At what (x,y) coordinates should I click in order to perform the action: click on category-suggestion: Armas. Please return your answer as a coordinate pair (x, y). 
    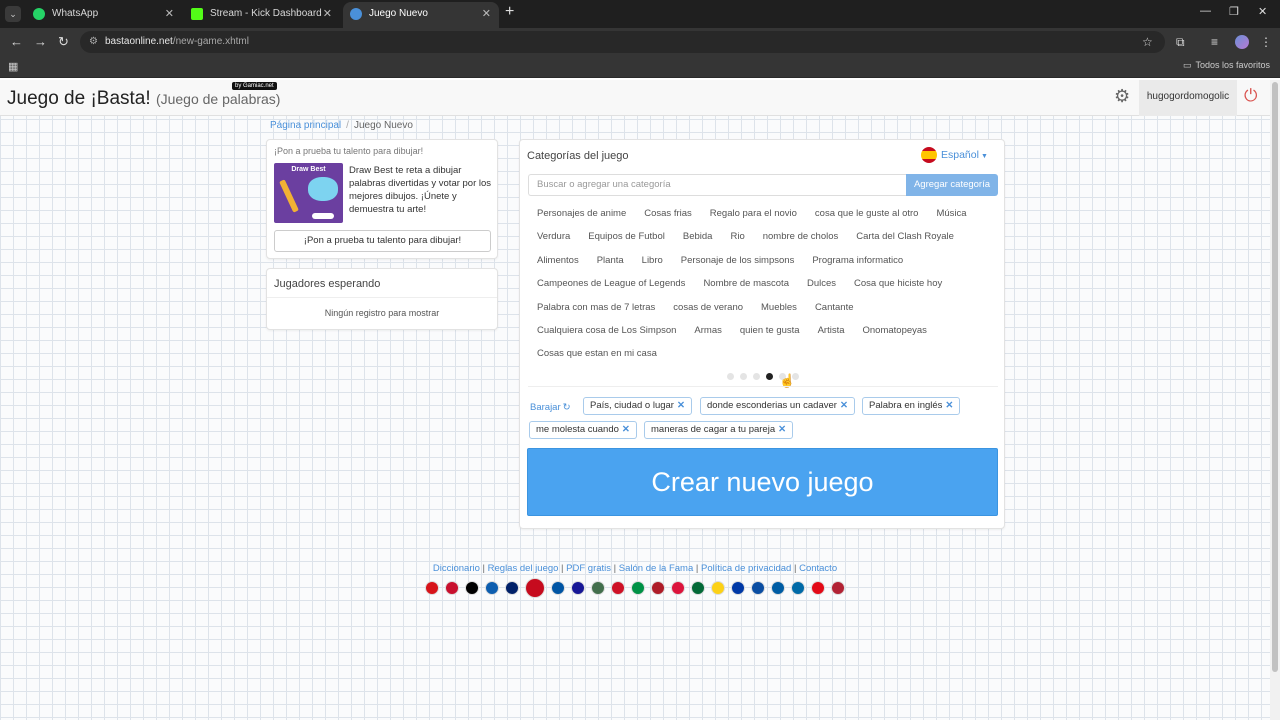
    Looking at the image, I should click on (707, 330).